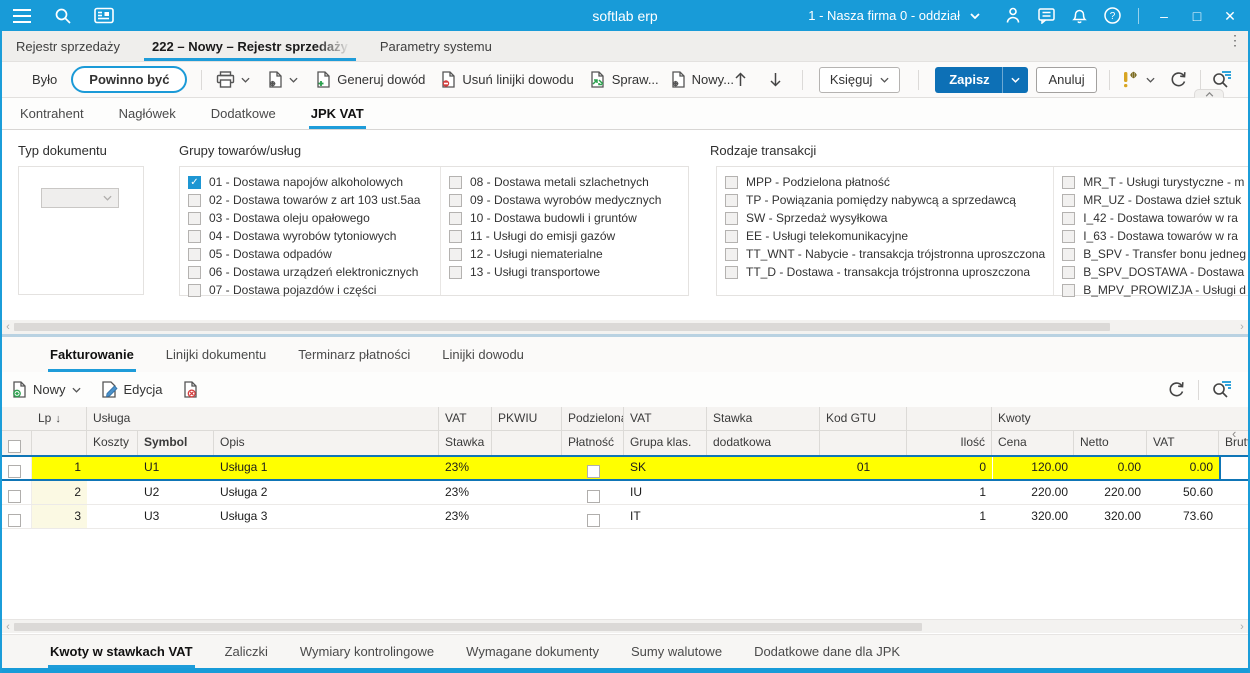 The width and height of the screenshot is (1250, 673). I want to click on header-dodatkowa: dodatkowa, so click(763, 443).